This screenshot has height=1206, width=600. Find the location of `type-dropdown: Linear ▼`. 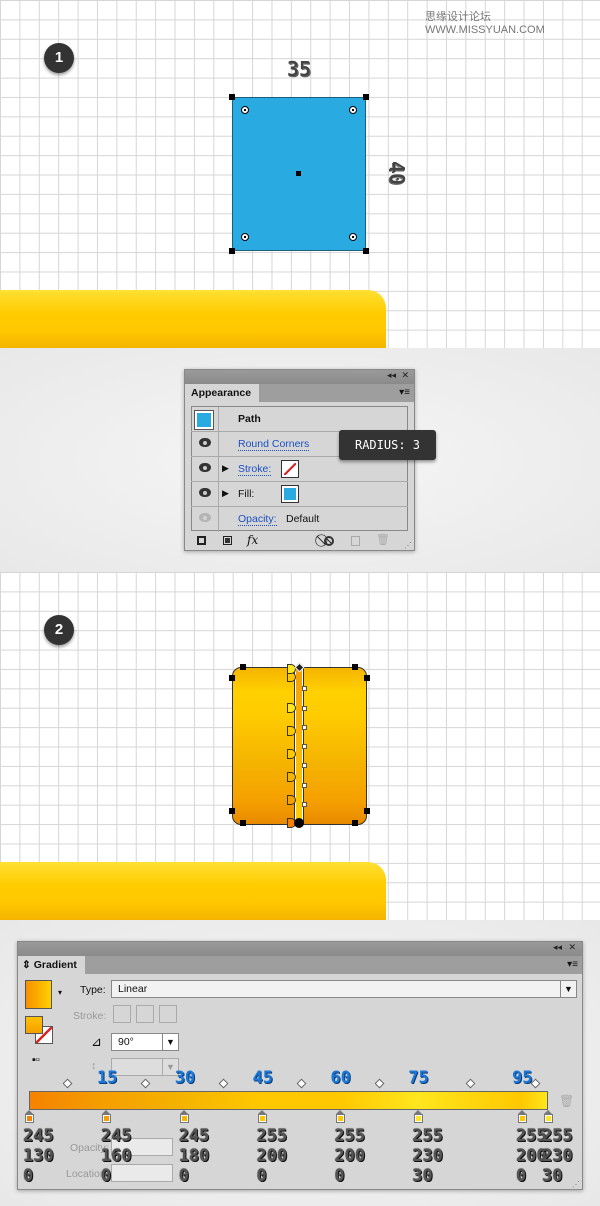

type-dropdown: Linear ▼ is located at coordinates (344, 989).